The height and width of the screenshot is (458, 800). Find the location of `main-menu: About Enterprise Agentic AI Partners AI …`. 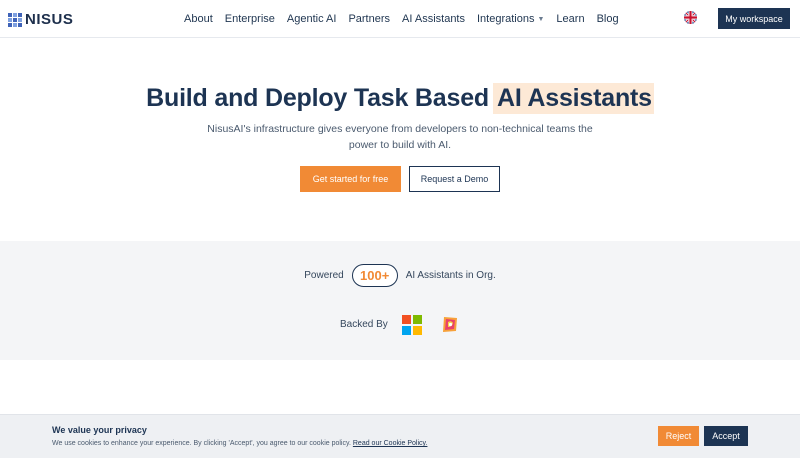

main-menu: About Enterprise Agentic AI Partners AI … is located at coordinates (407, 19).